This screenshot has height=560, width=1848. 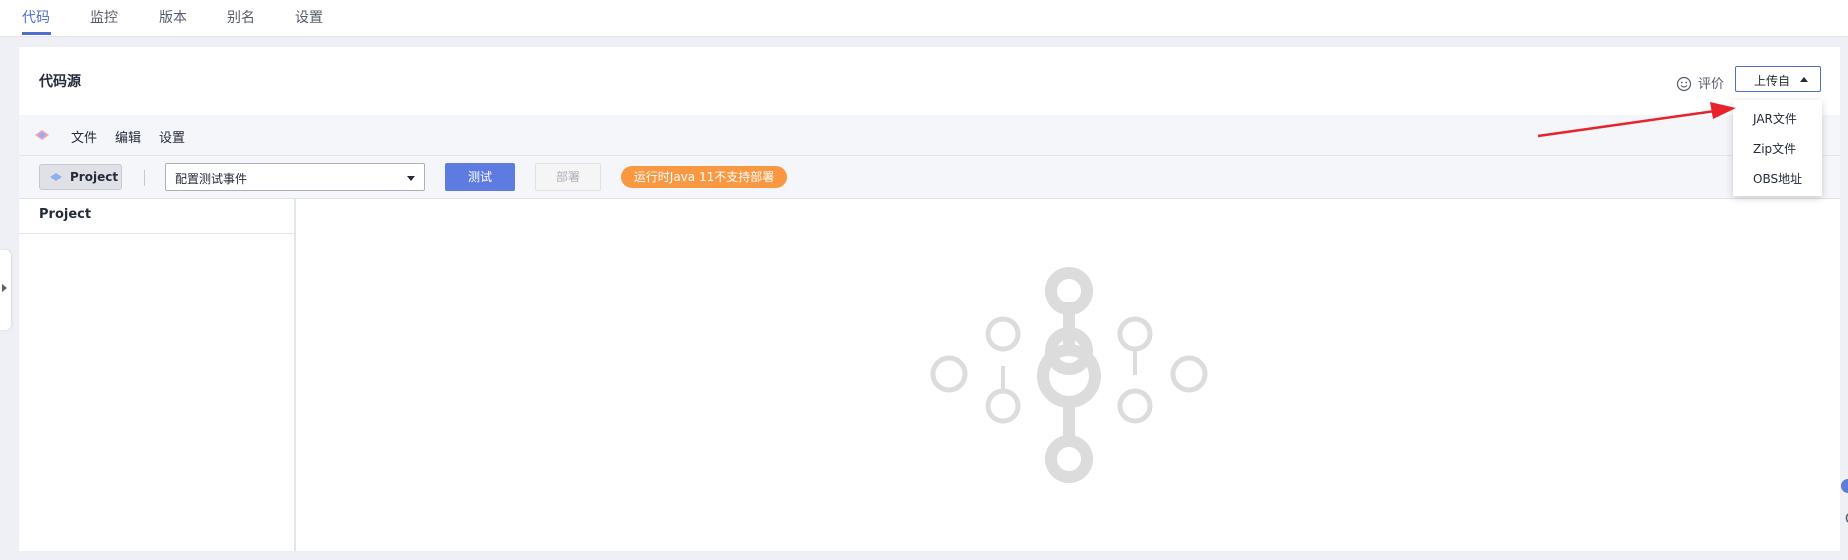 What do you see at coordinates (704, 177) in the screenshot?
I see `runtime-warning-badge: 运行时Java 11不支持部署` at bounding box center [704, 177].